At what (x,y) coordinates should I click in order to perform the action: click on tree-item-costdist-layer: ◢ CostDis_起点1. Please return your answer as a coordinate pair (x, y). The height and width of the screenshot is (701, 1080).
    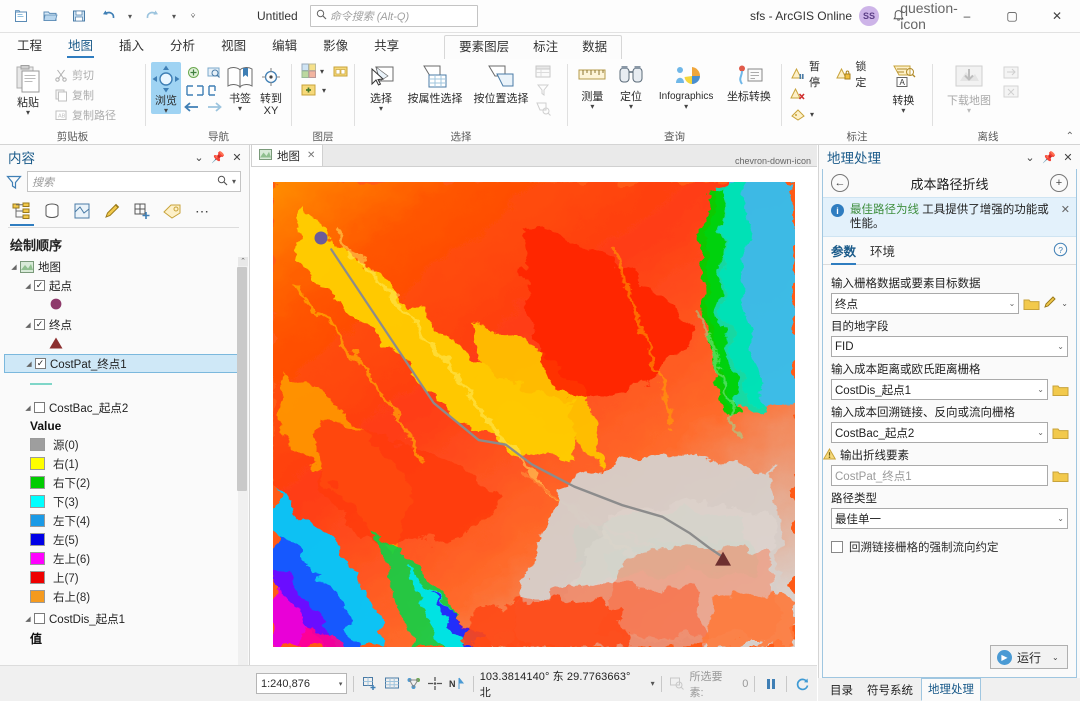
    Looking at the image, I should click on (126, 618).